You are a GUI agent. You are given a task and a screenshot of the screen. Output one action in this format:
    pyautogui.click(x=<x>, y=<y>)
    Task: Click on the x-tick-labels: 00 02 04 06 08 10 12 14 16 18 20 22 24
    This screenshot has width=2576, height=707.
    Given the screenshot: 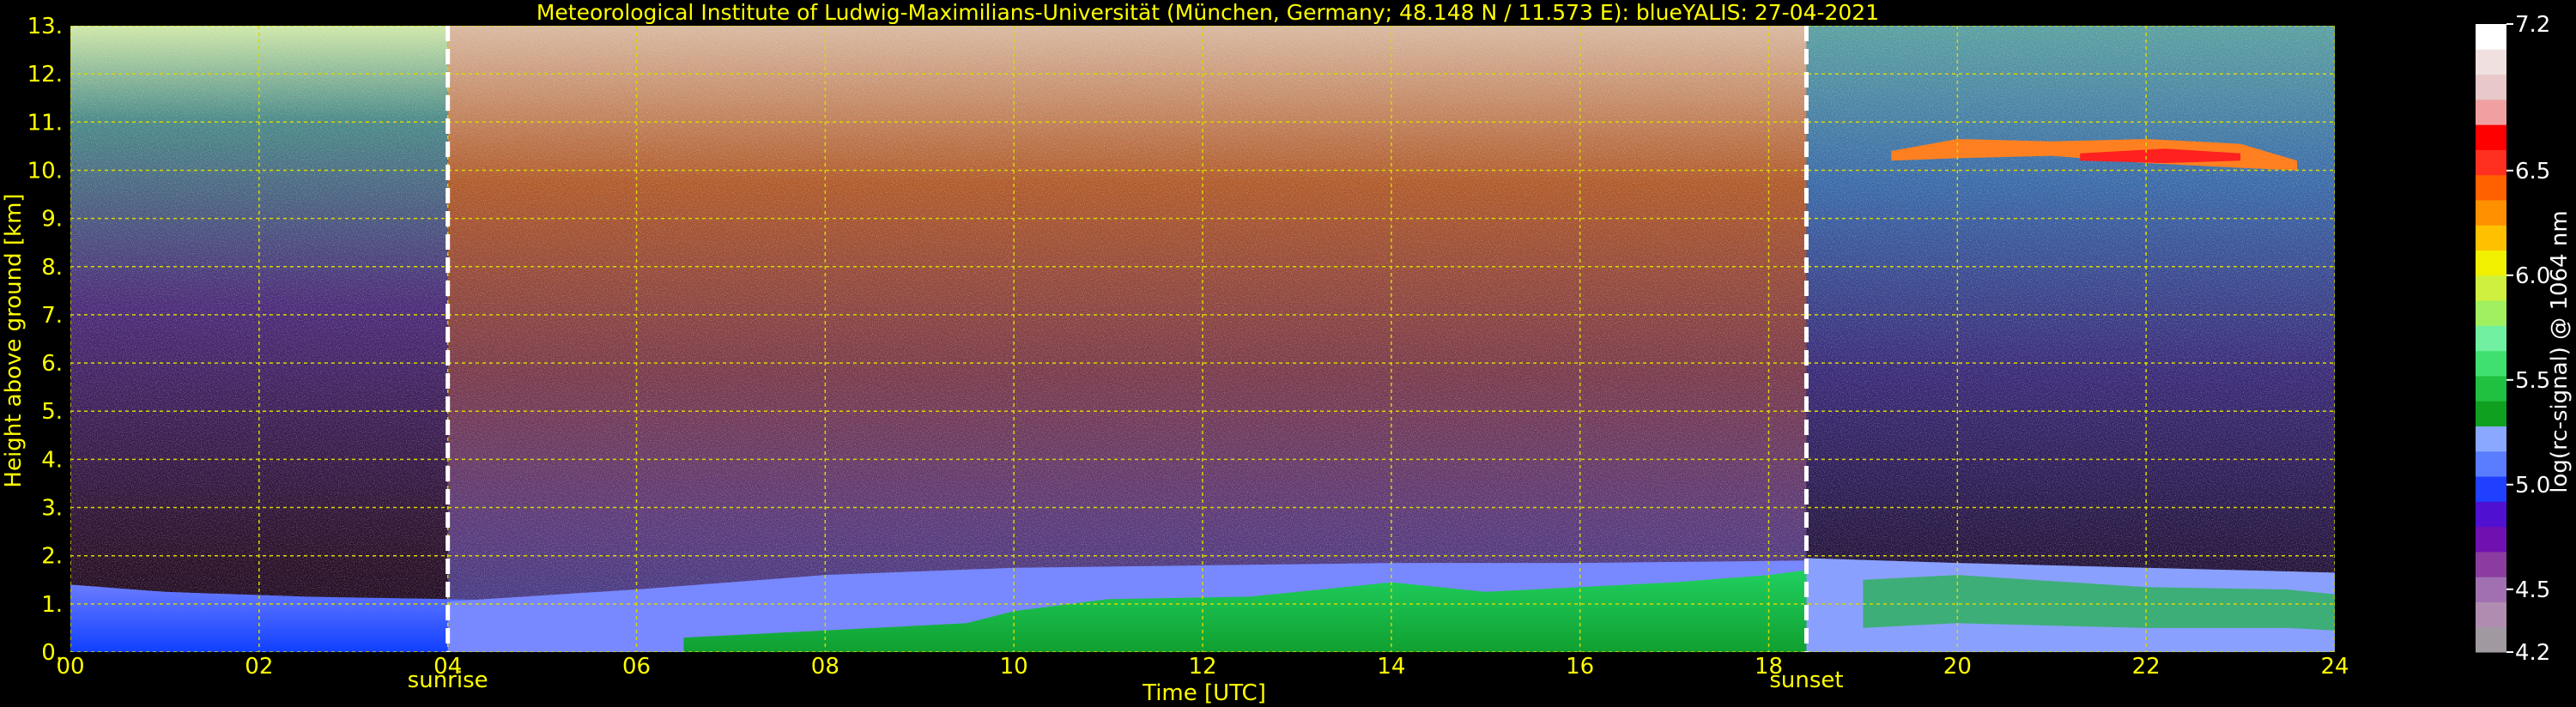 What is the action you would take?
    pyautogui.click(x=1202, y=667)
    